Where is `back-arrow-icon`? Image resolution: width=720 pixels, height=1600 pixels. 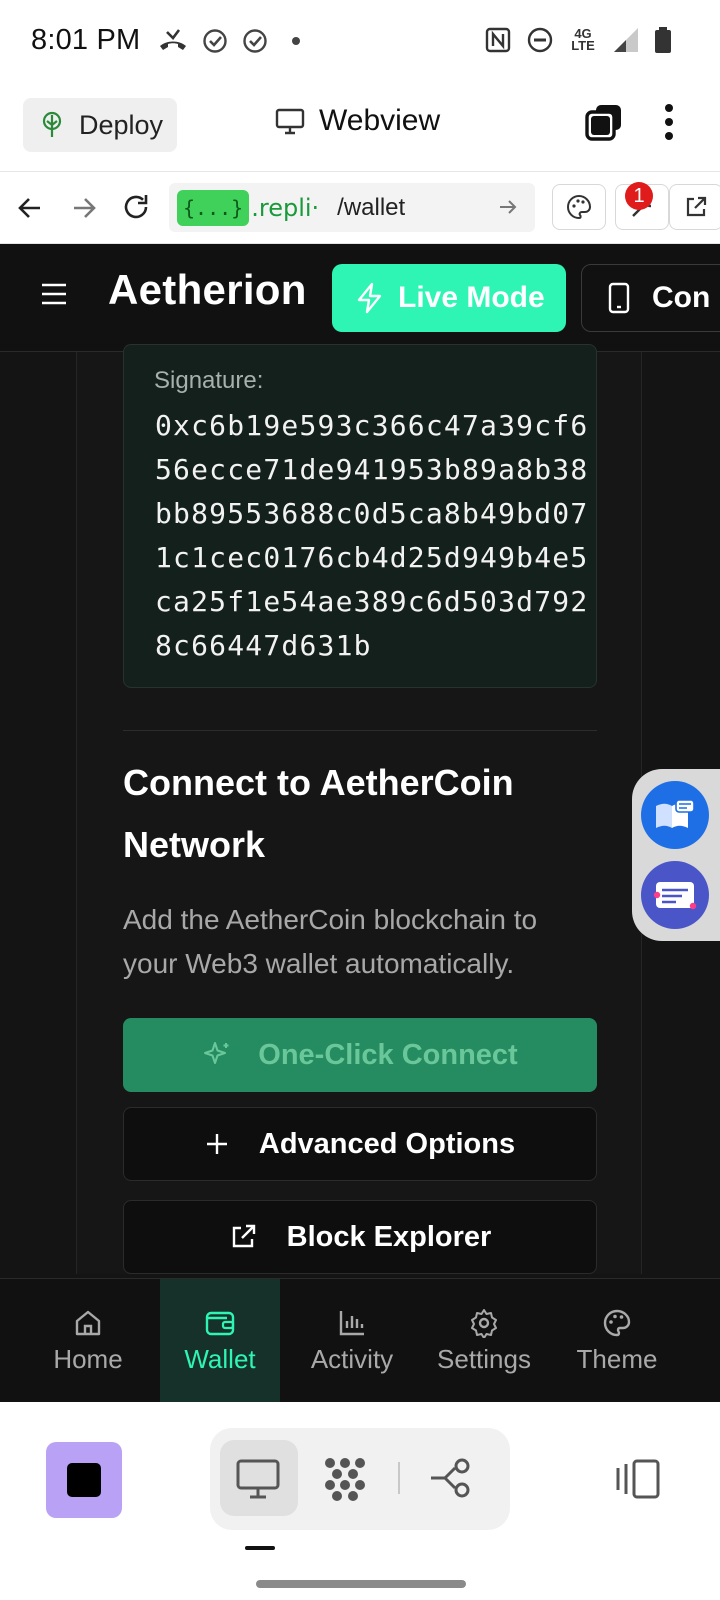
back-arrow-icon is located at coordinates (30, 208).